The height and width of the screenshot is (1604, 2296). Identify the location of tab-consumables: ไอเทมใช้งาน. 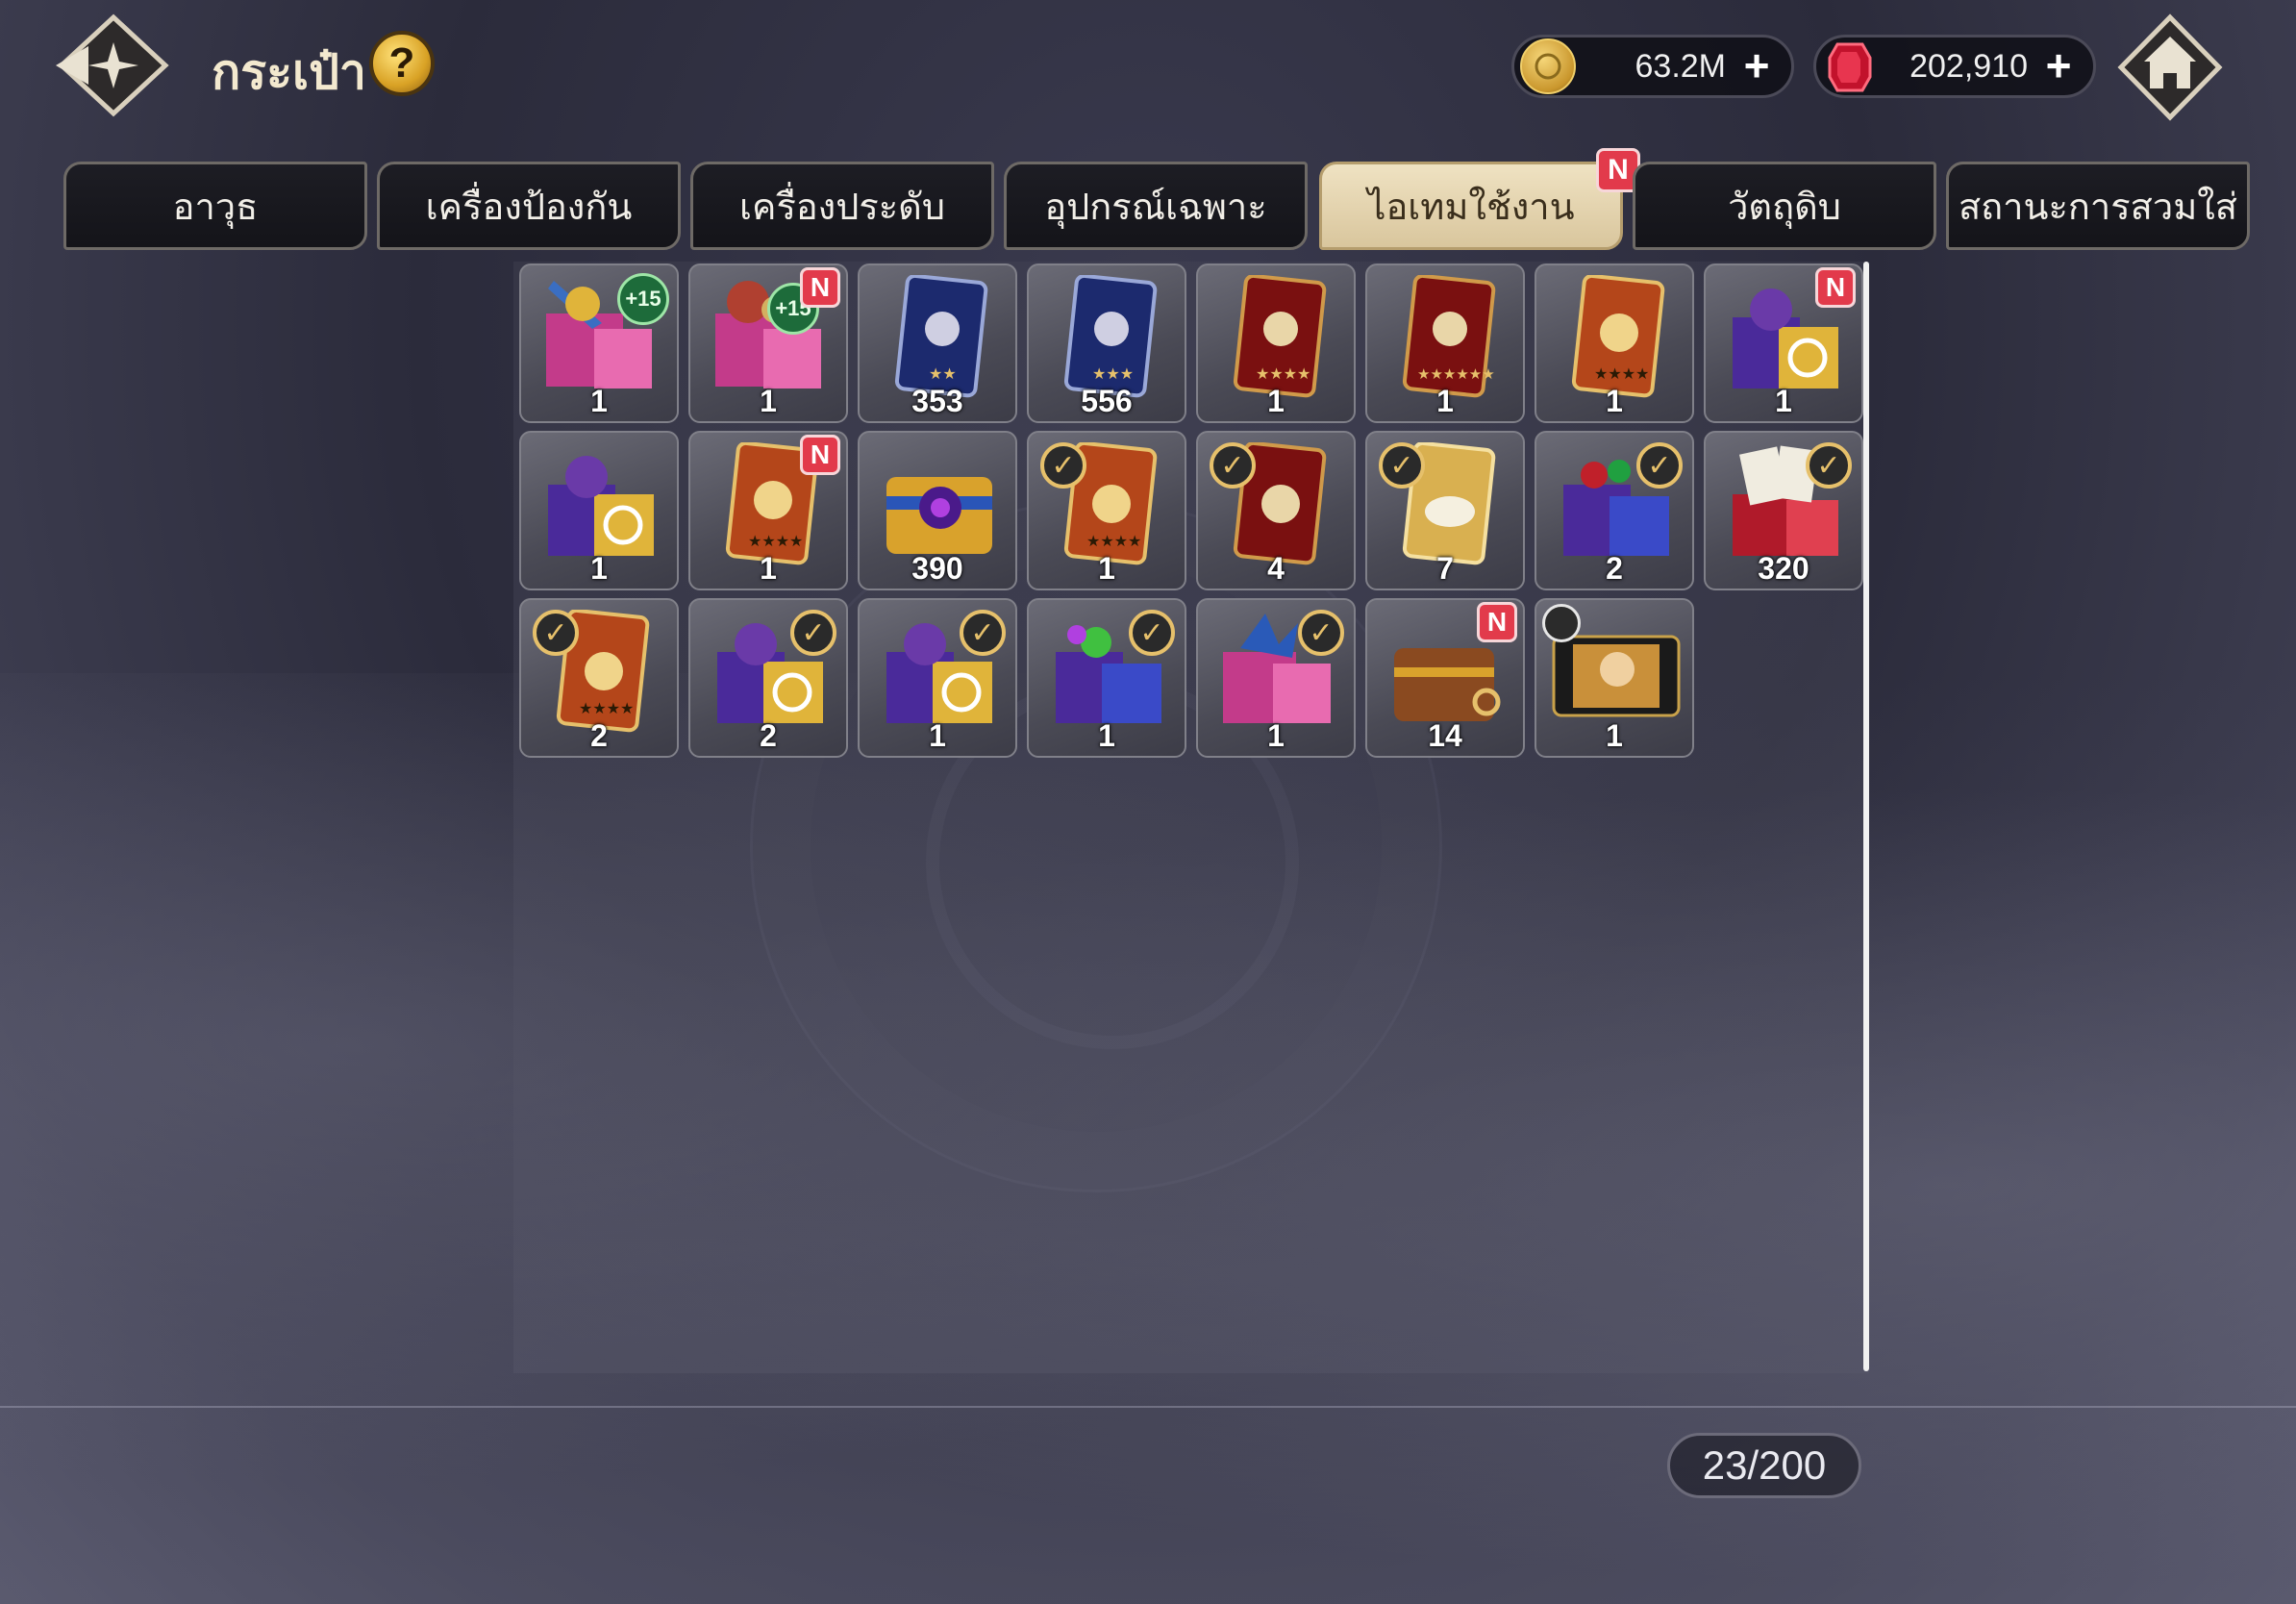
(1471, 206).